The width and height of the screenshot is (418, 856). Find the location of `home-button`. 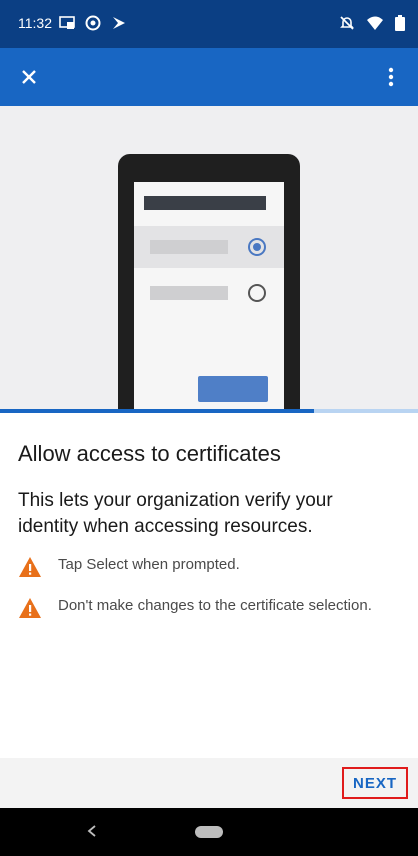

home-button is located at coordinates (209, 832).